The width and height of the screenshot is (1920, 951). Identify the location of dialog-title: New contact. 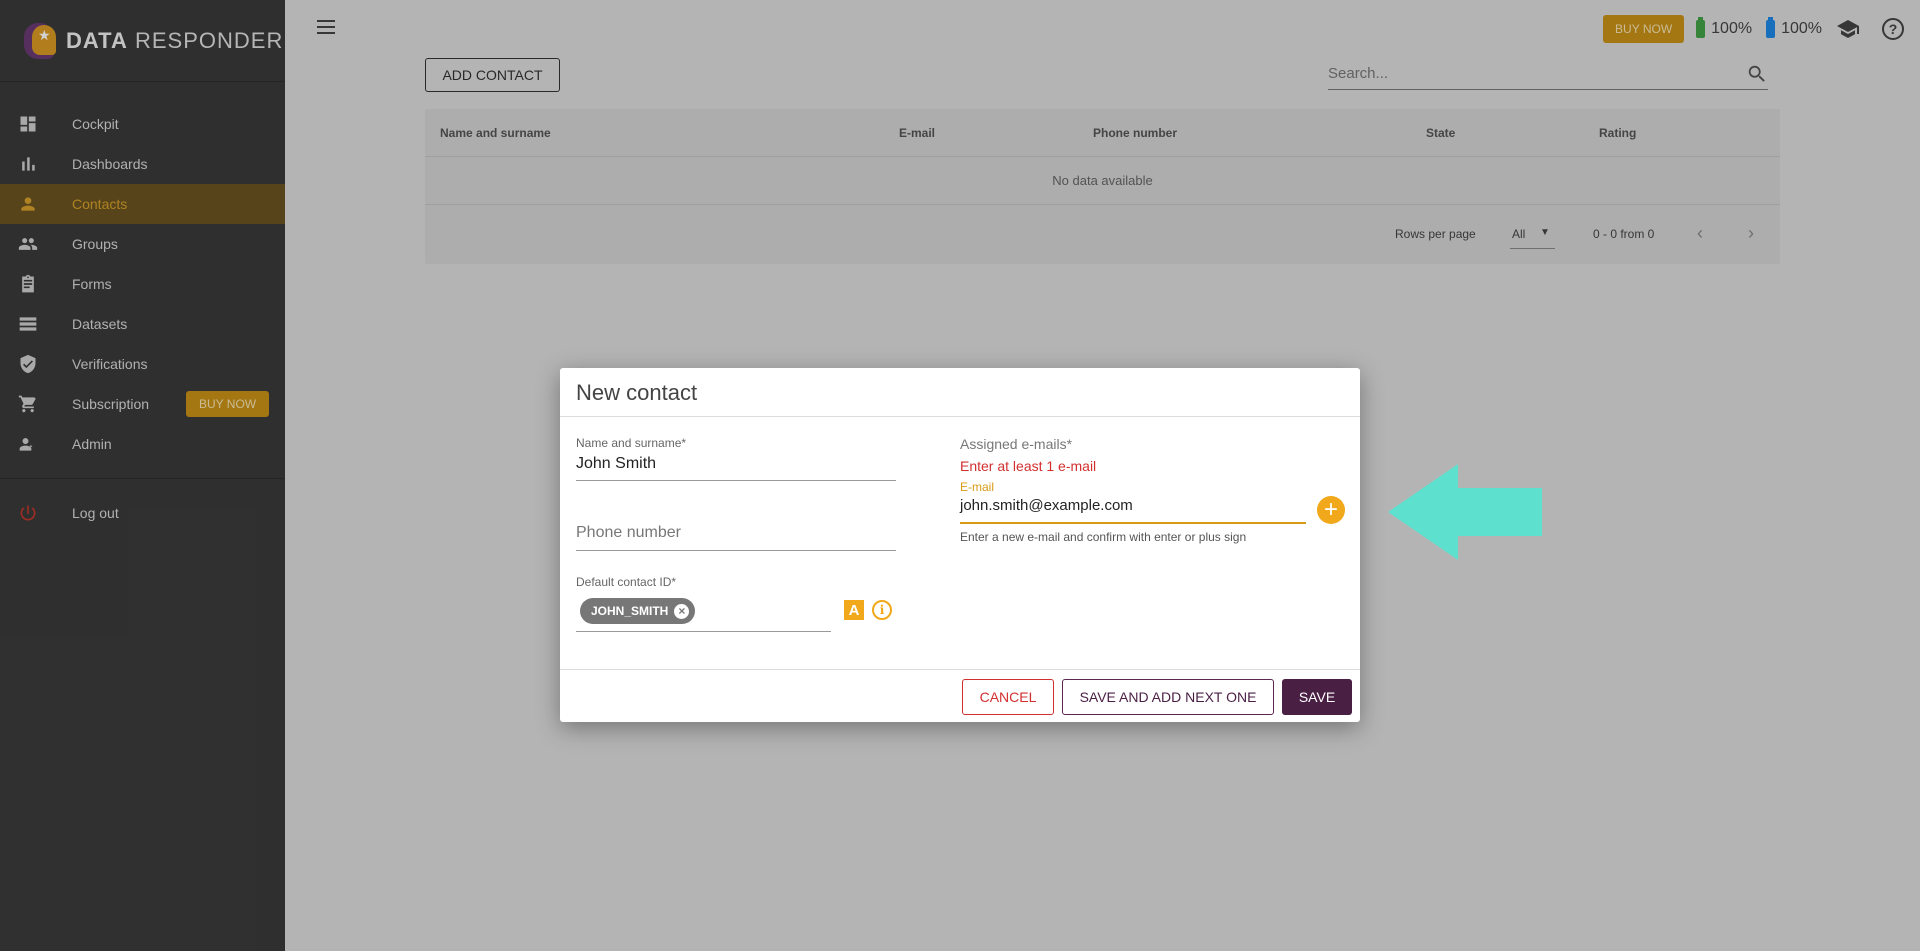
(960, 392).